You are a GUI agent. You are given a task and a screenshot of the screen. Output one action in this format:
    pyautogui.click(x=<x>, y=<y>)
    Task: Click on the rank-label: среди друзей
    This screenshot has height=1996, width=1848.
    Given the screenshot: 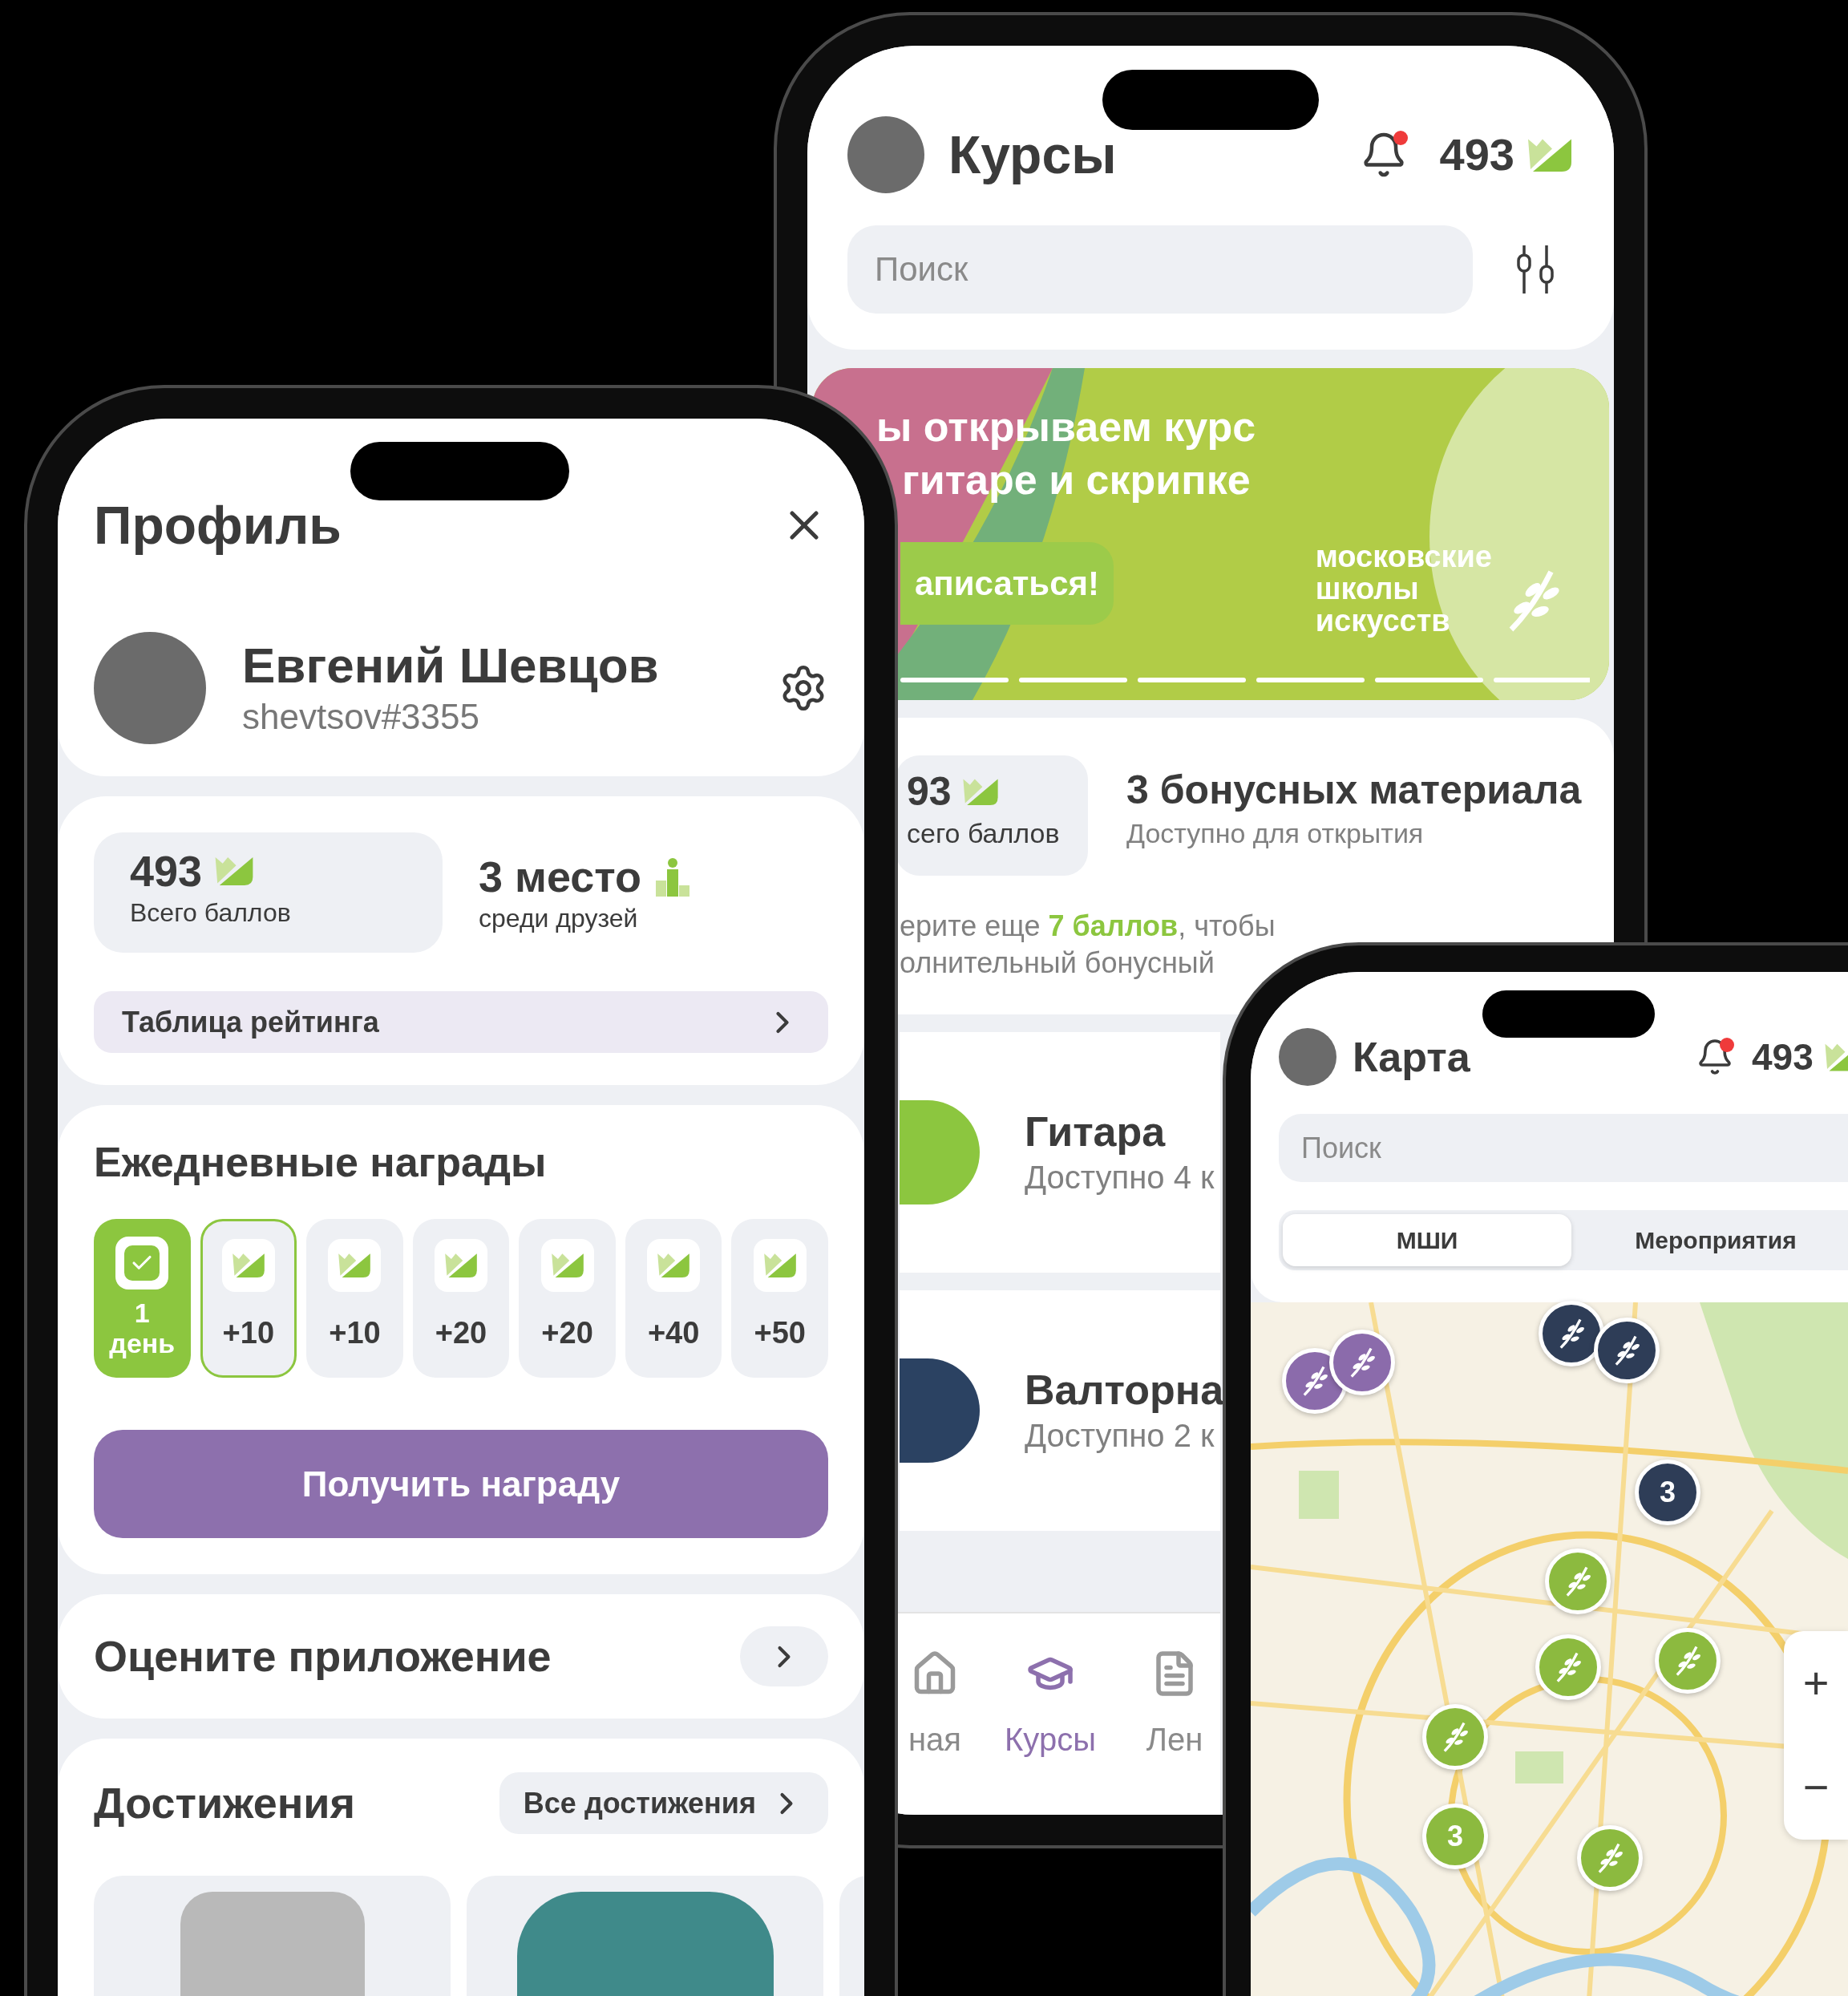 What is the action you would take?
    pyautogui.click(x=559, y=919)
    